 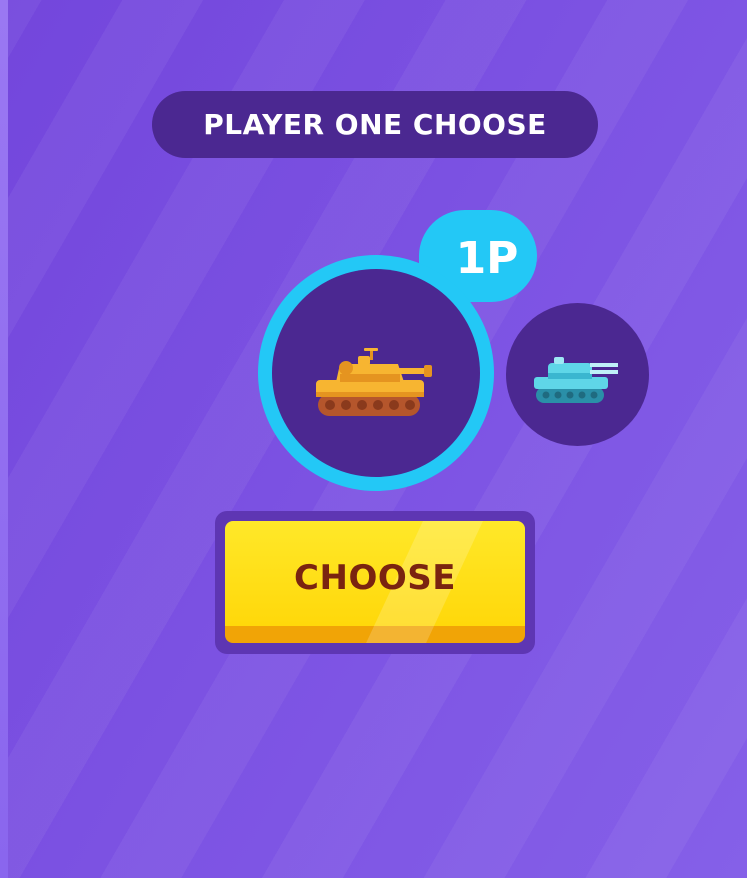 I want to click on title-banner: PLAYER ONE CHOOSE, so click(x=375, y=124).